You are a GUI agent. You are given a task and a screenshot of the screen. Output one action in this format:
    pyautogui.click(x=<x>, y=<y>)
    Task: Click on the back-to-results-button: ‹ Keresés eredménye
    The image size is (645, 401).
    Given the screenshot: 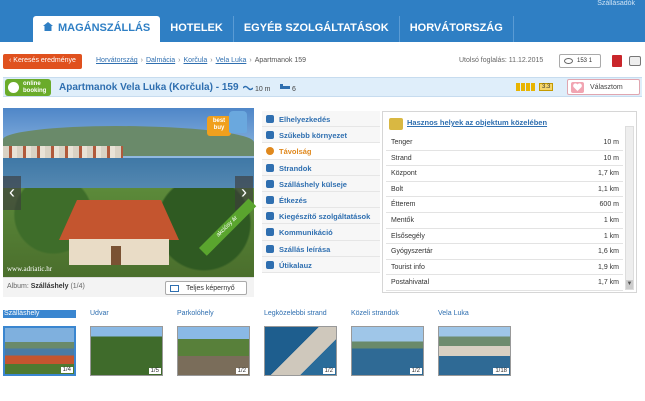 What is the action you would take?
    pyautogui.click(x=42, y=61)
    